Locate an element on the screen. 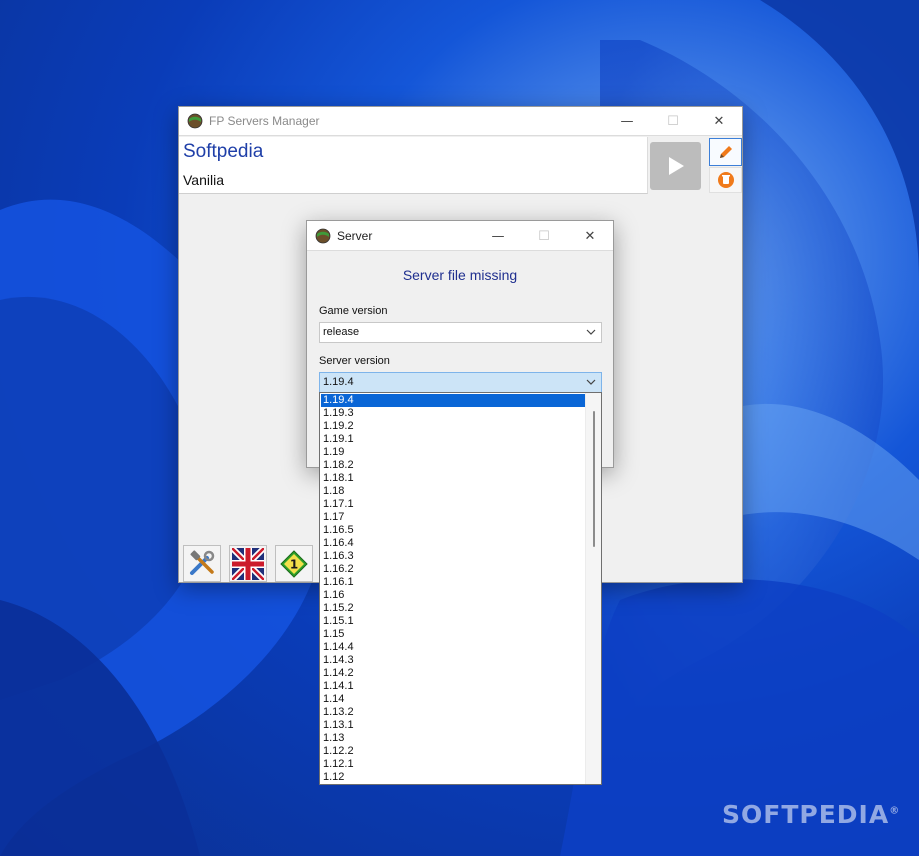 This screenshot has width=919, height=856. server-version-select: 1.19.4 is located at coordinates (460, 382).